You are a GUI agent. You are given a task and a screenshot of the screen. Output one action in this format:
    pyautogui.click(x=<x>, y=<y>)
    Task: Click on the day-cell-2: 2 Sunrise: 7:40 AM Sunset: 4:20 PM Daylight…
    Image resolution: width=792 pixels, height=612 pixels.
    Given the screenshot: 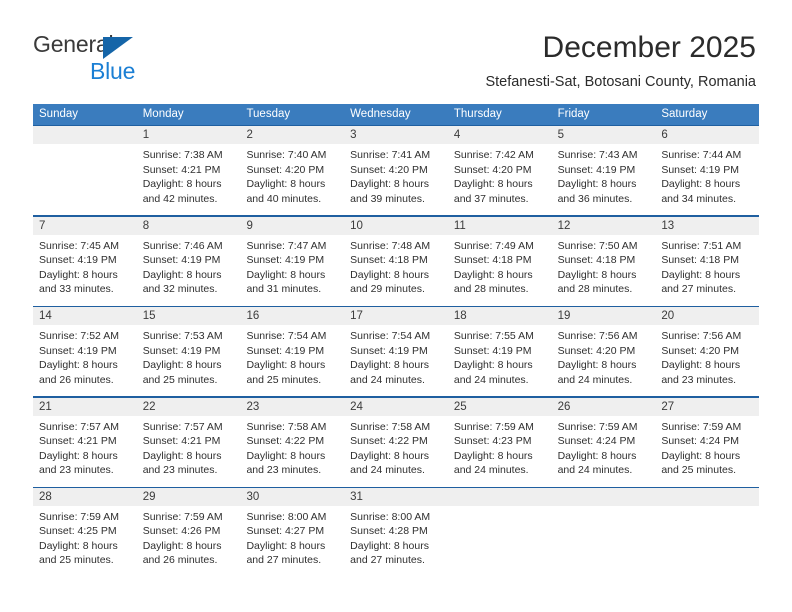 What is the action you would take?
    pyautogui.click(x=292, y=171)
    